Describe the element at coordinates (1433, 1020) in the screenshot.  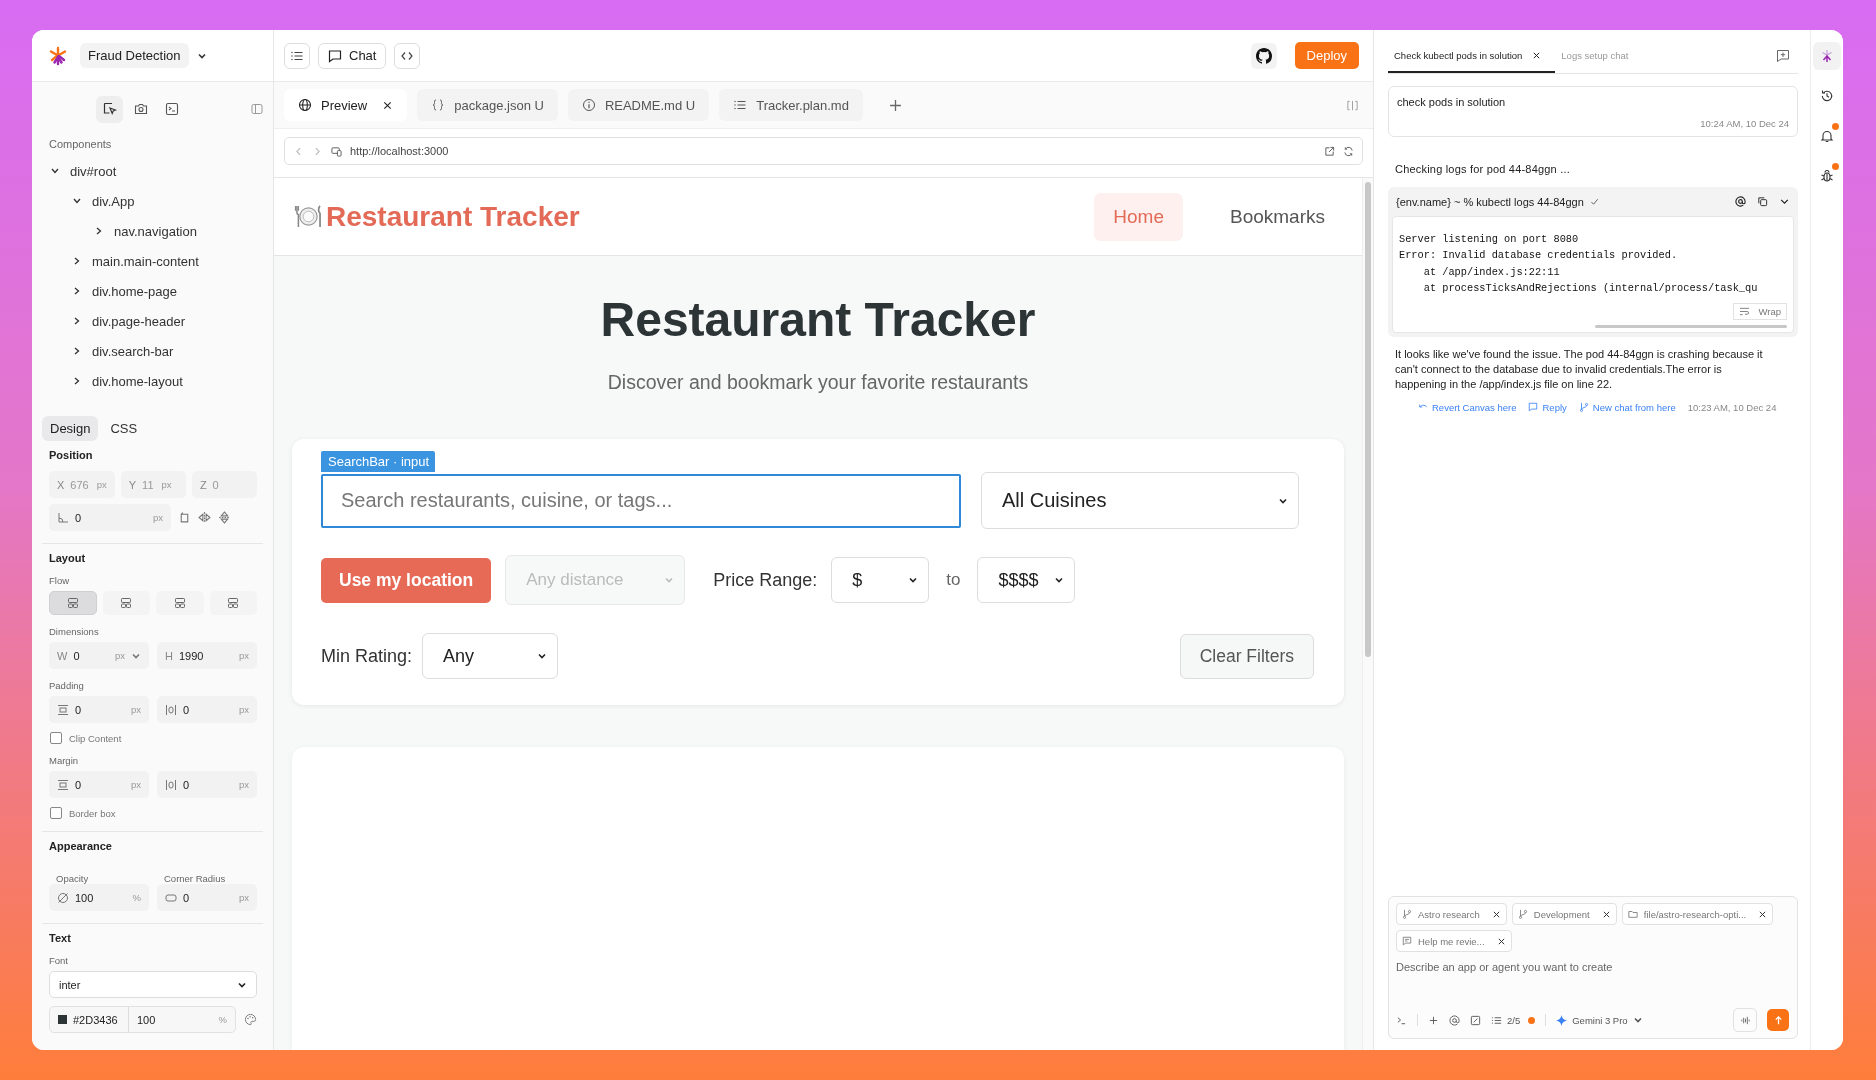
I see `add-icon` at that location.